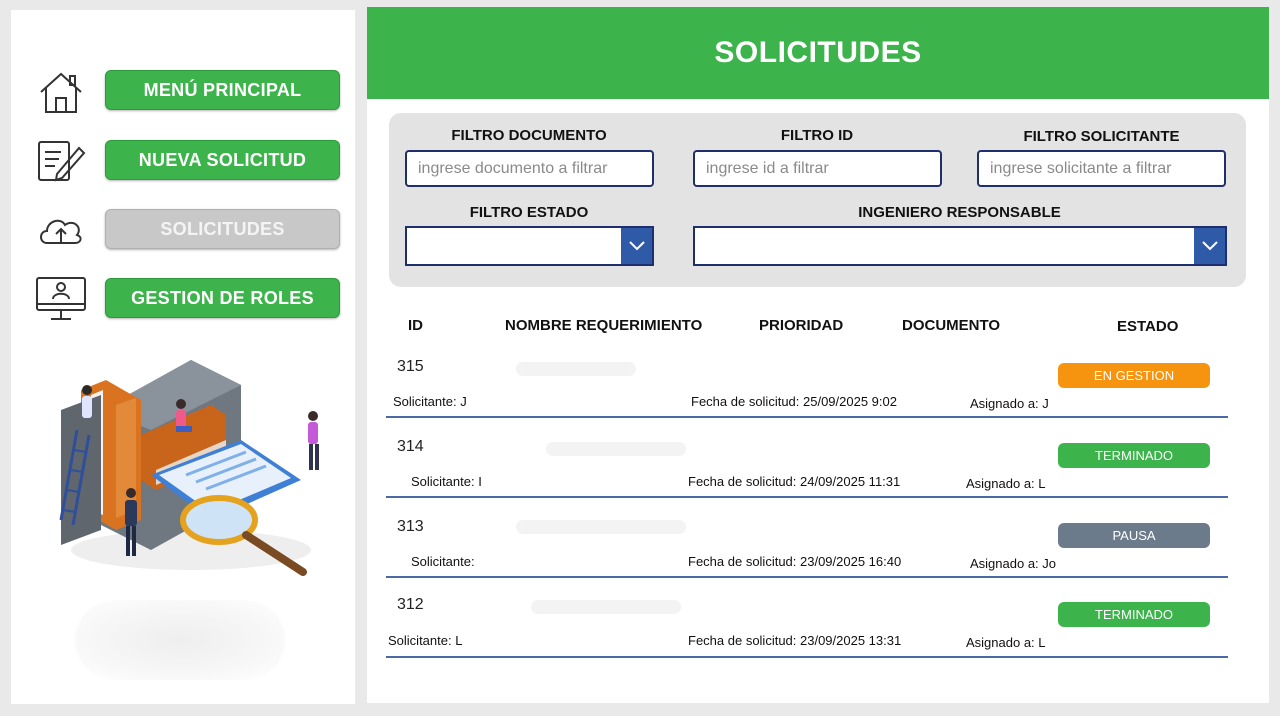 This screenshot has height=716, width=1280. I want to click on row-solicitante: Solicitante: L, so click(425, 640).